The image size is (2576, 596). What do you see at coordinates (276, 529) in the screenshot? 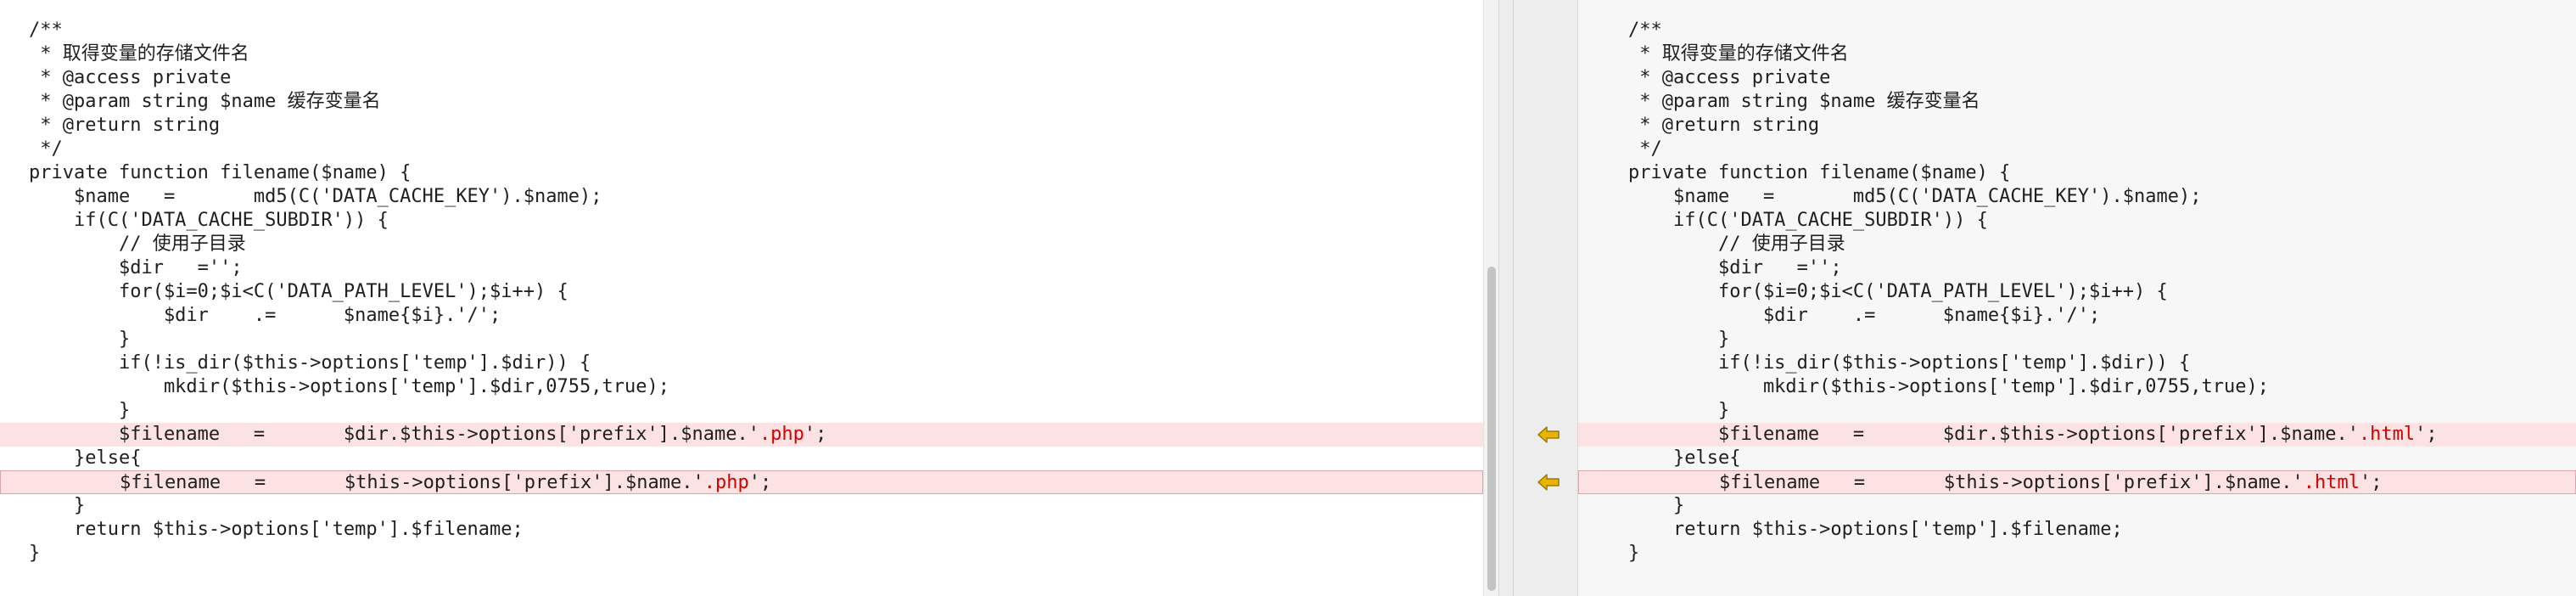
I see `code-text: return $this->options['temp'].$filename;` at bounding box center [276, 529].